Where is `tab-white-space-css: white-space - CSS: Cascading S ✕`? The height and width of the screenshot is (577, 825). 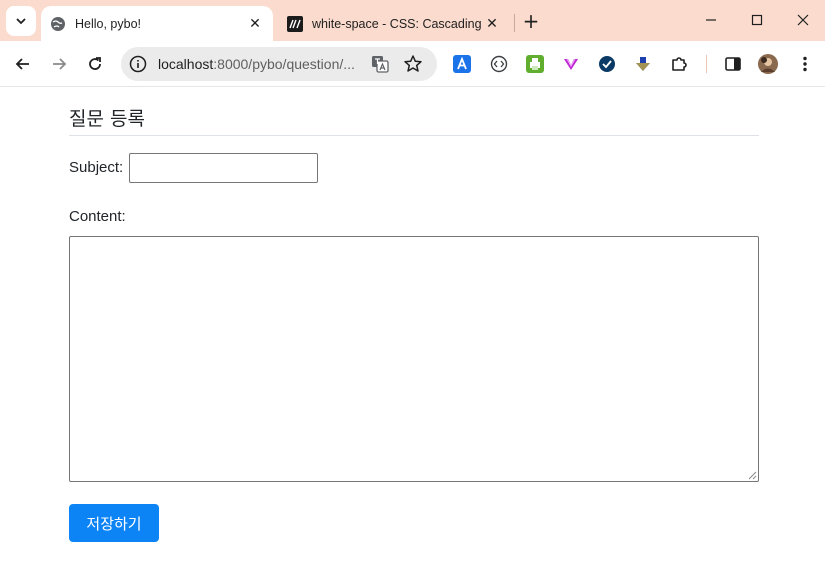 tab-white-space-css: white-space - CSS: Cascading S ✕ is located at coordinates (394, 23).